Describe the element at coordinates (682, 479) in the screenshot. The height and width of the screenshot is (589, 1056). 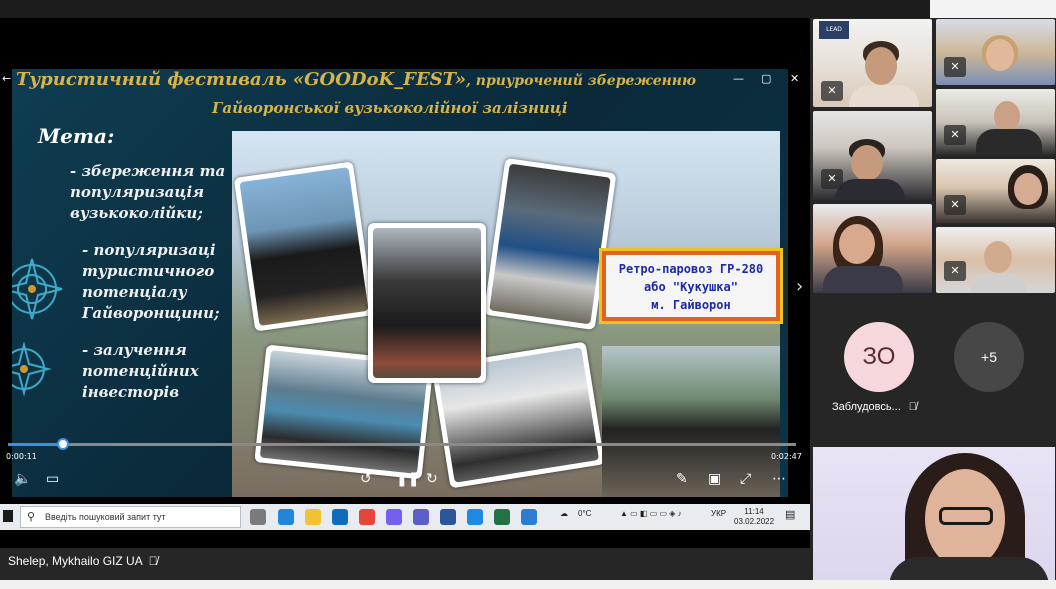
I see `pen-icon: ✎` at that location.